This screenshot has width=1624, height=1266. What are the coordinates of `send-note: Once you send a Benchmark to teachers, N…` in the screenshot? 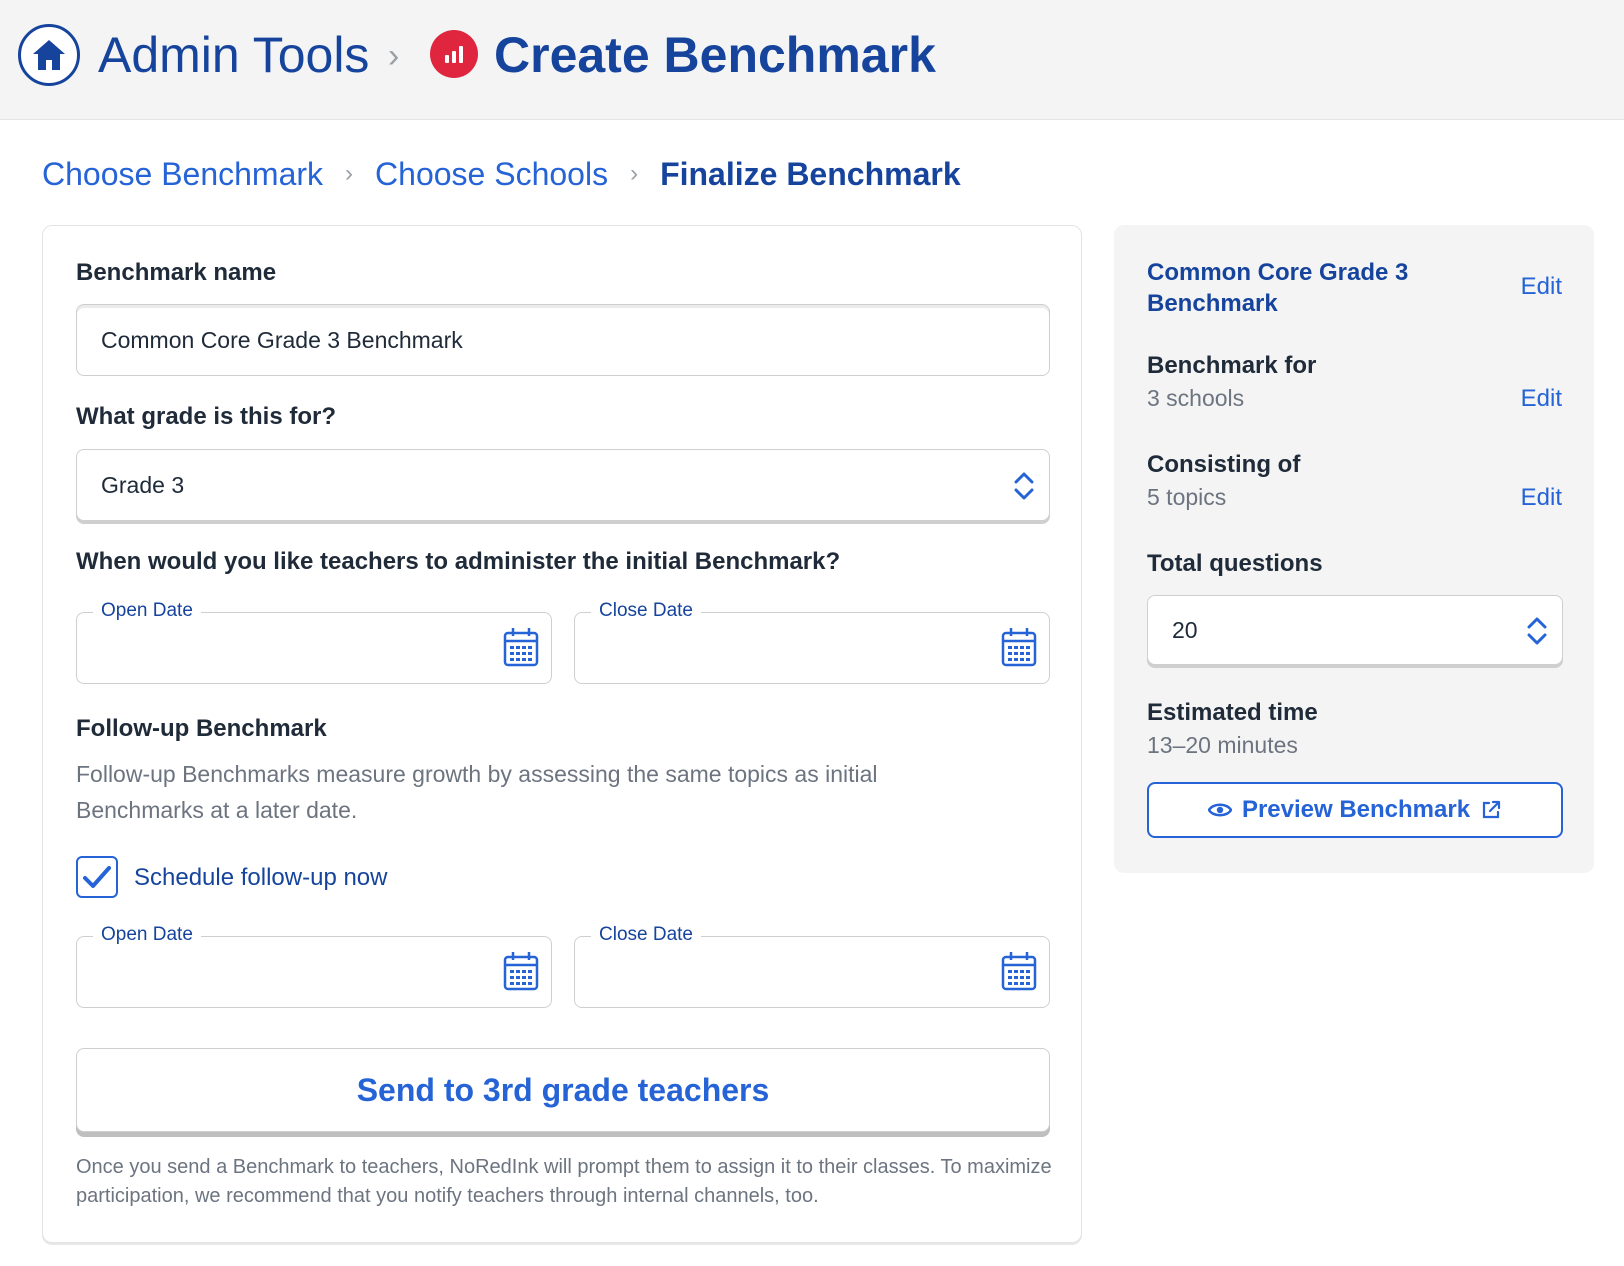 It's located at (564, 1181).